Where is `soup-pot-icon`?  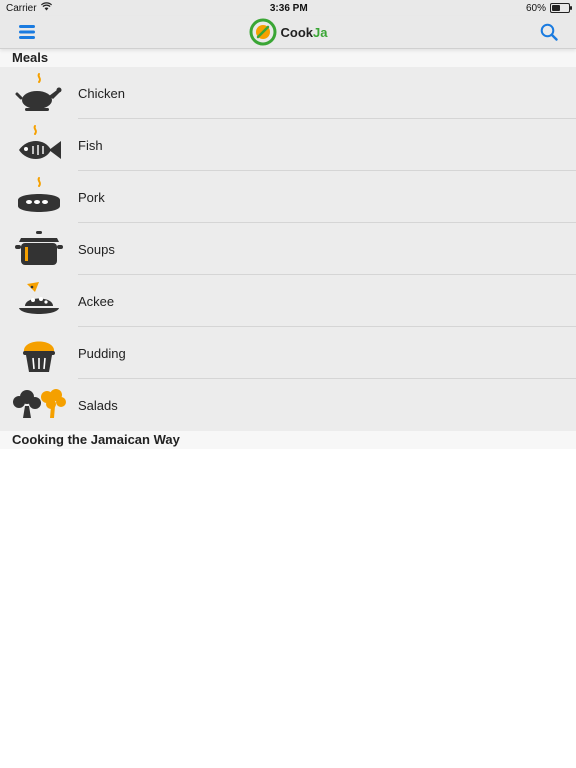
soup-pot-icon is located at coordinates (39, 249).